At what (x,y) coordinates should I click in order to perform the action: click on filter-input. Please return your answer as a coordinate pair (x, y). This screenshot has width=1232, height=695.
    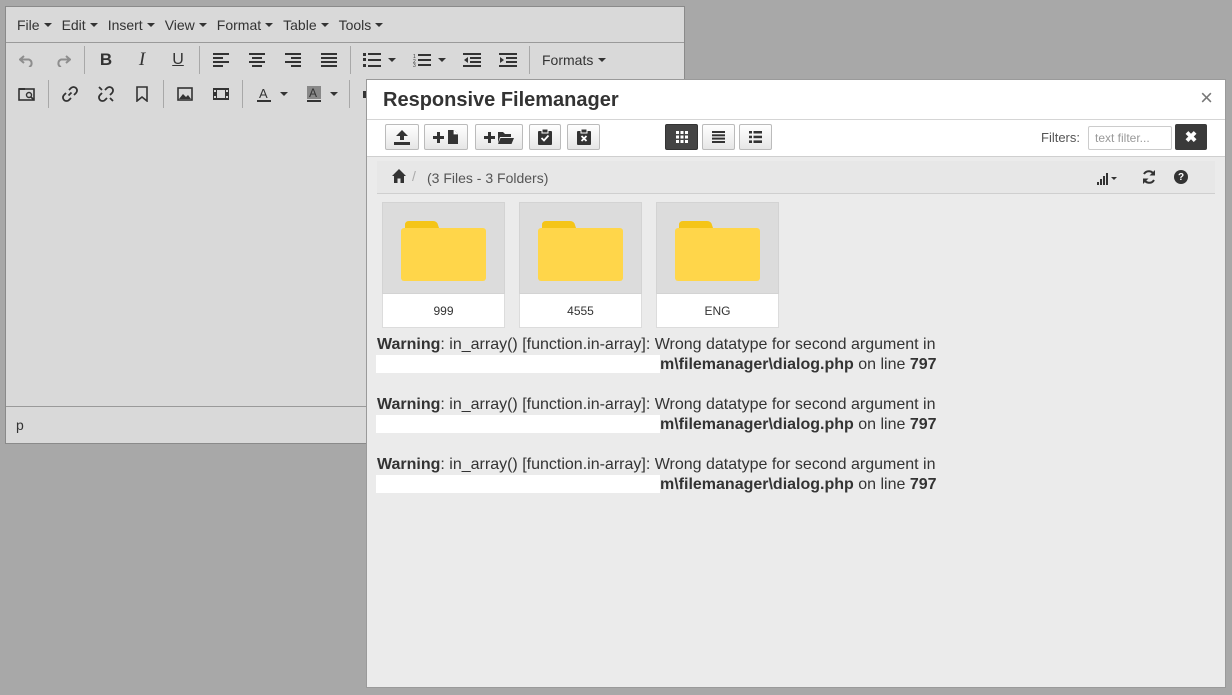
    Looking at the image, I should click on (1130, 138).